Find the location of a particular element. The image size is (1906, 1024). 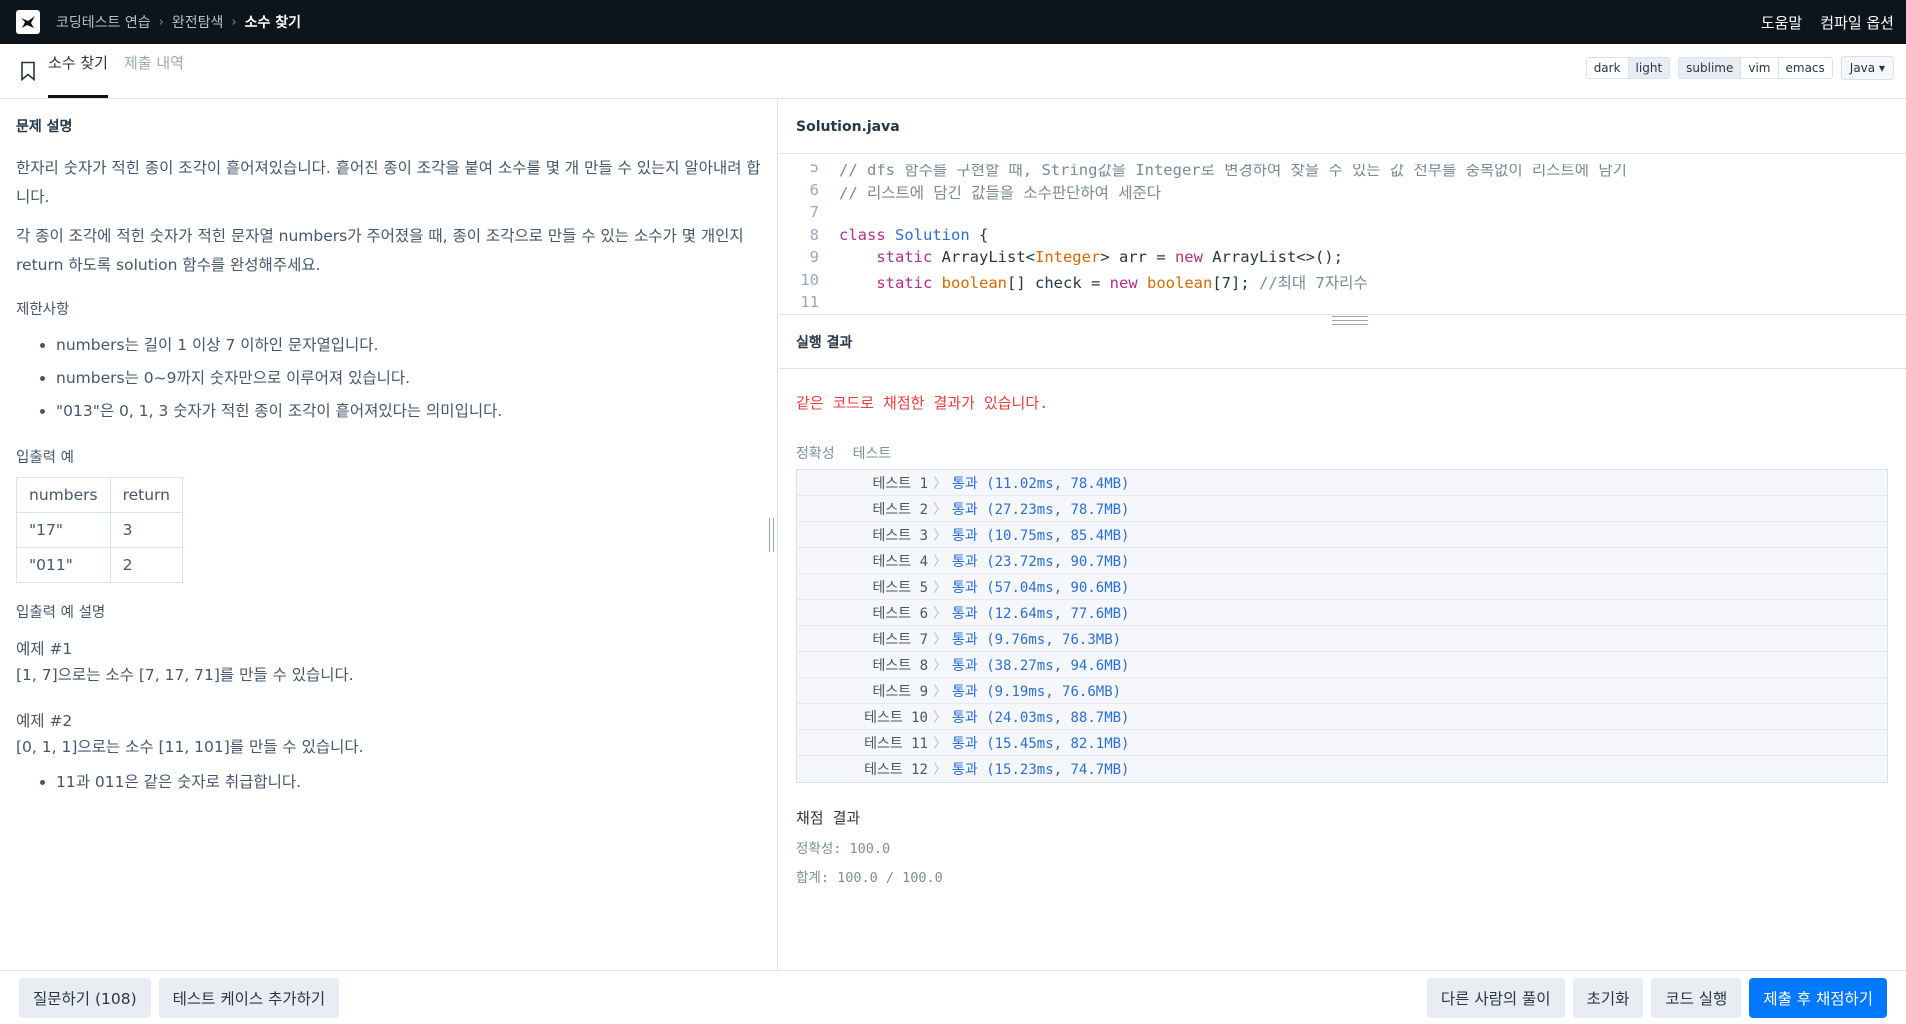

test-result: 통과 (11.02ms, 78.4MB) is located at coordinates (1041, 483).